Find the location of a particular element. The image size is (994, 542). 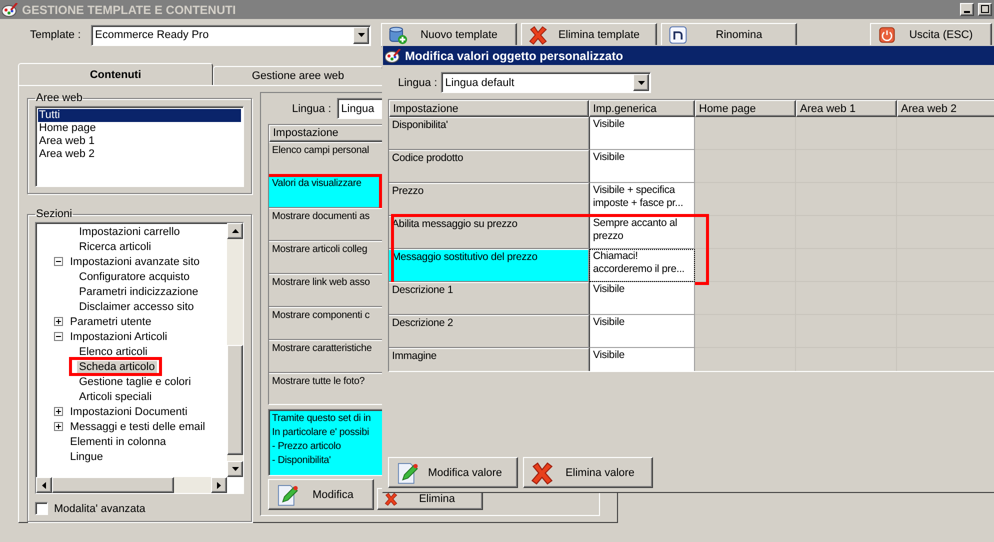

tree-item: Configuratore acquisto is located at coordinates (134, 276).